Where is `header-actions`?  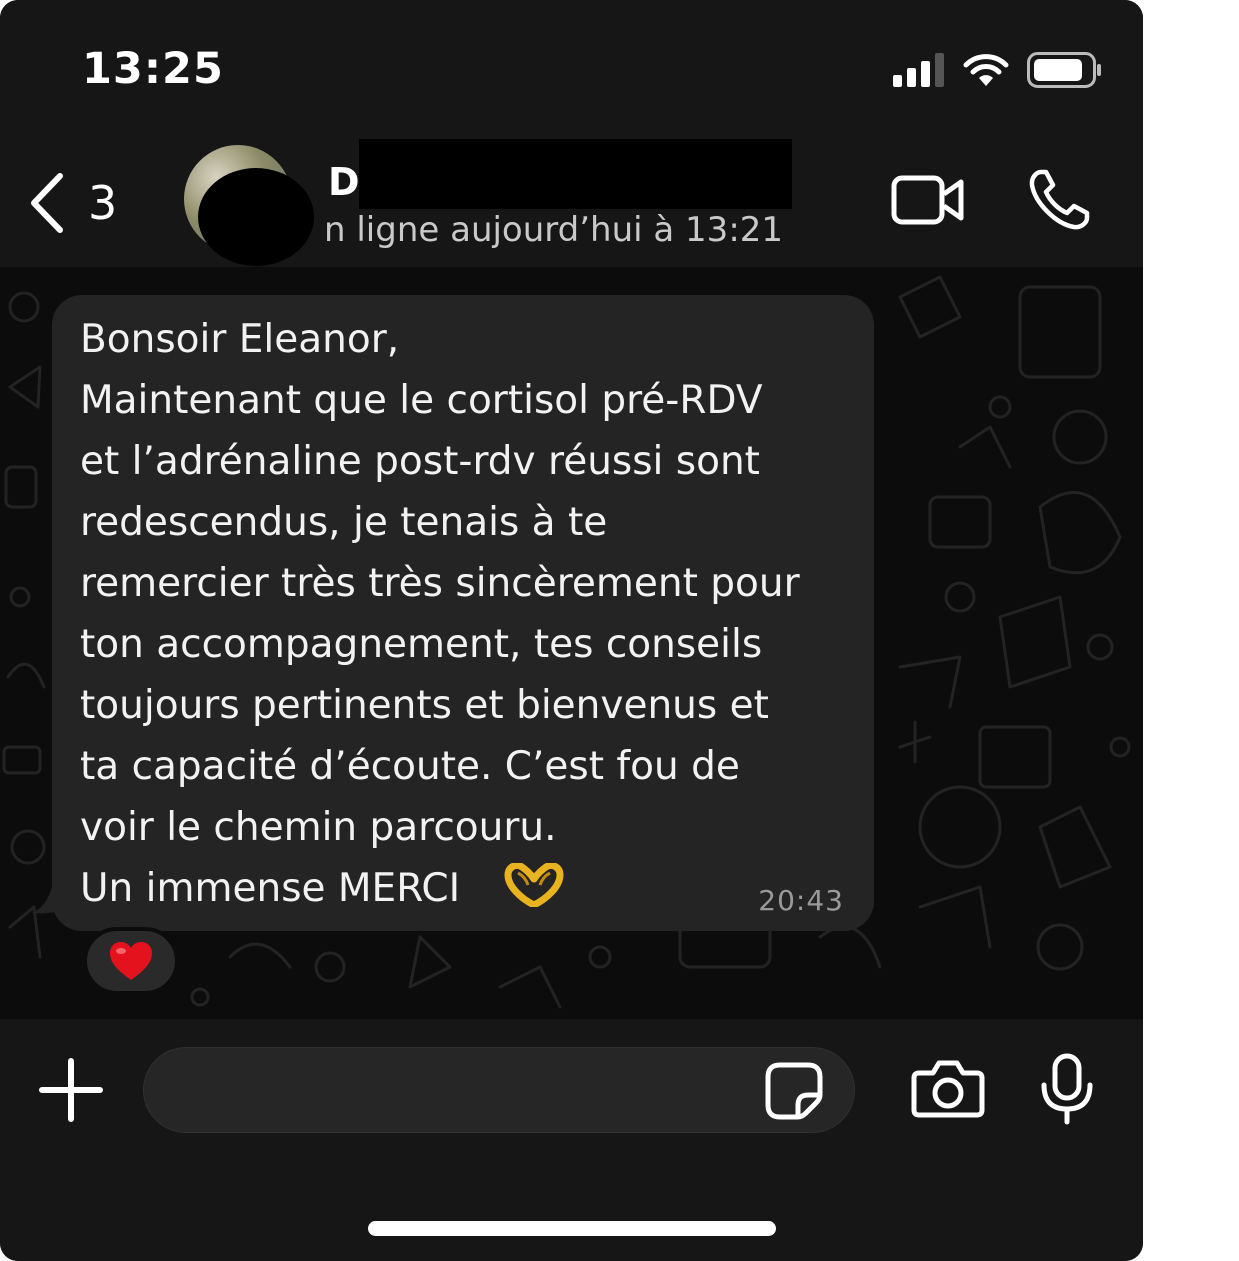 header-actions is located at coordinates (991, 200).